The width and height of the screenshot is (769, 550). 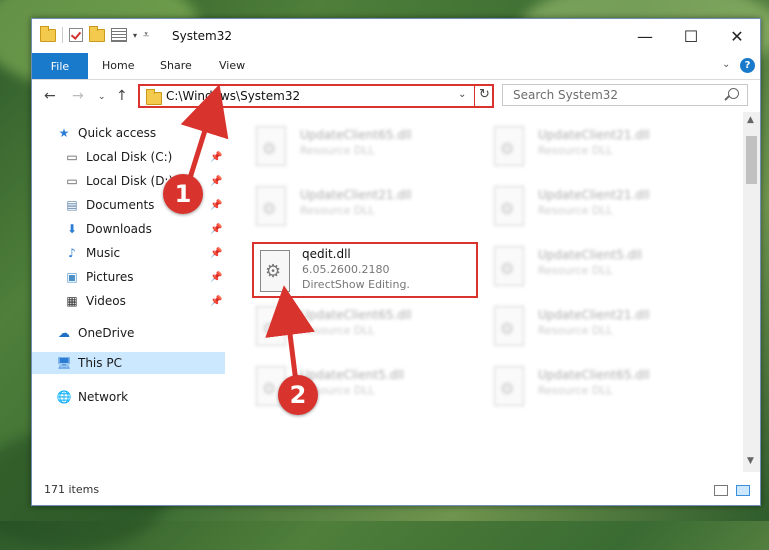 What do you see at coordinates (72, 253) in the screenshot?
I see `music-icon: ♪` at bounding box center [72, 253].